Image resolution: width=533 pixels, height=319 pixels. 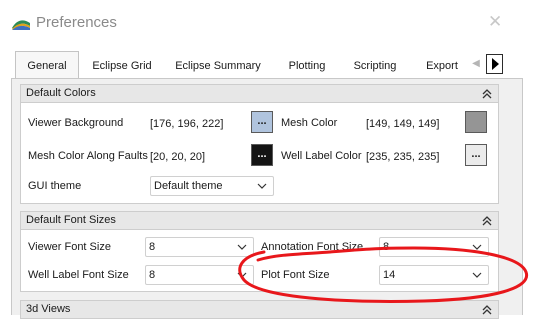 What do you see at coordinates (188, 186) in the screenshot?
I see `gui-theme-value: Default theme` at bounding box center [188, 186].